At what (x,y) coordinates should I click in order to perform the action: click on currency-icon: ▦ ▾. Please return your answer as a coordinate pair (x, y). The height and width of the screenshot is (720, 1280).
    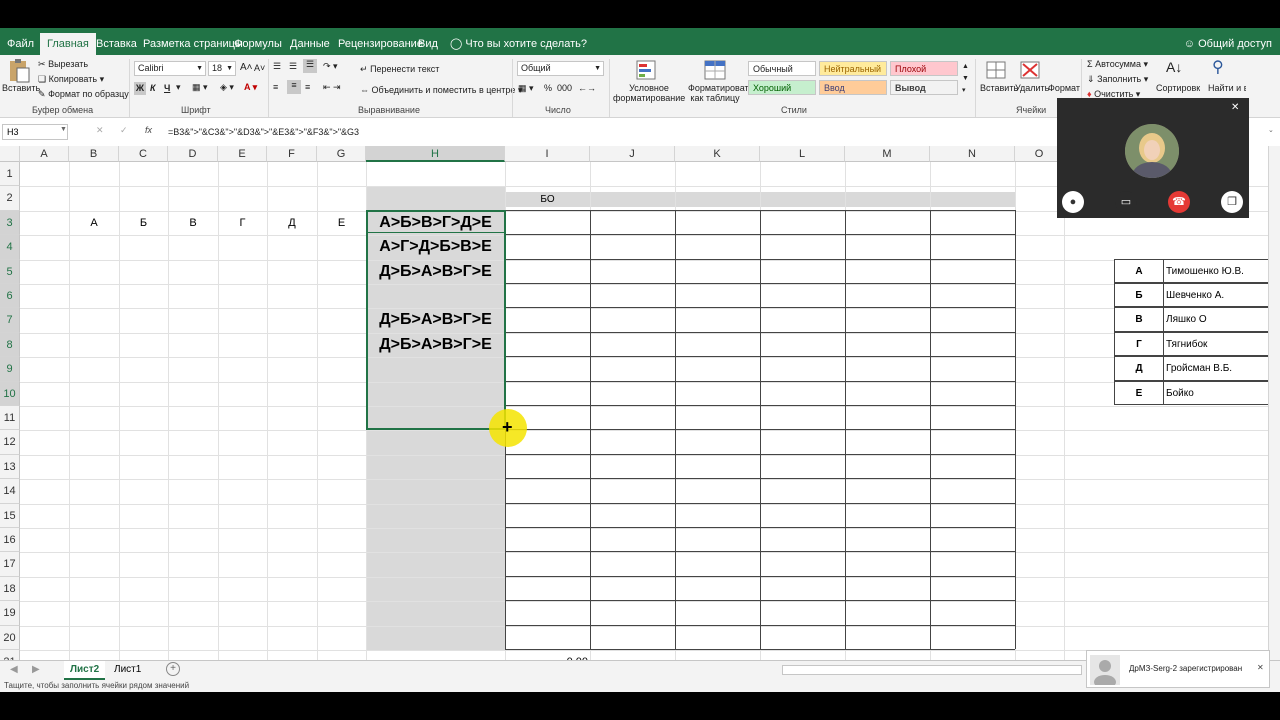
    Looking at the image, I should click on (526, 88).